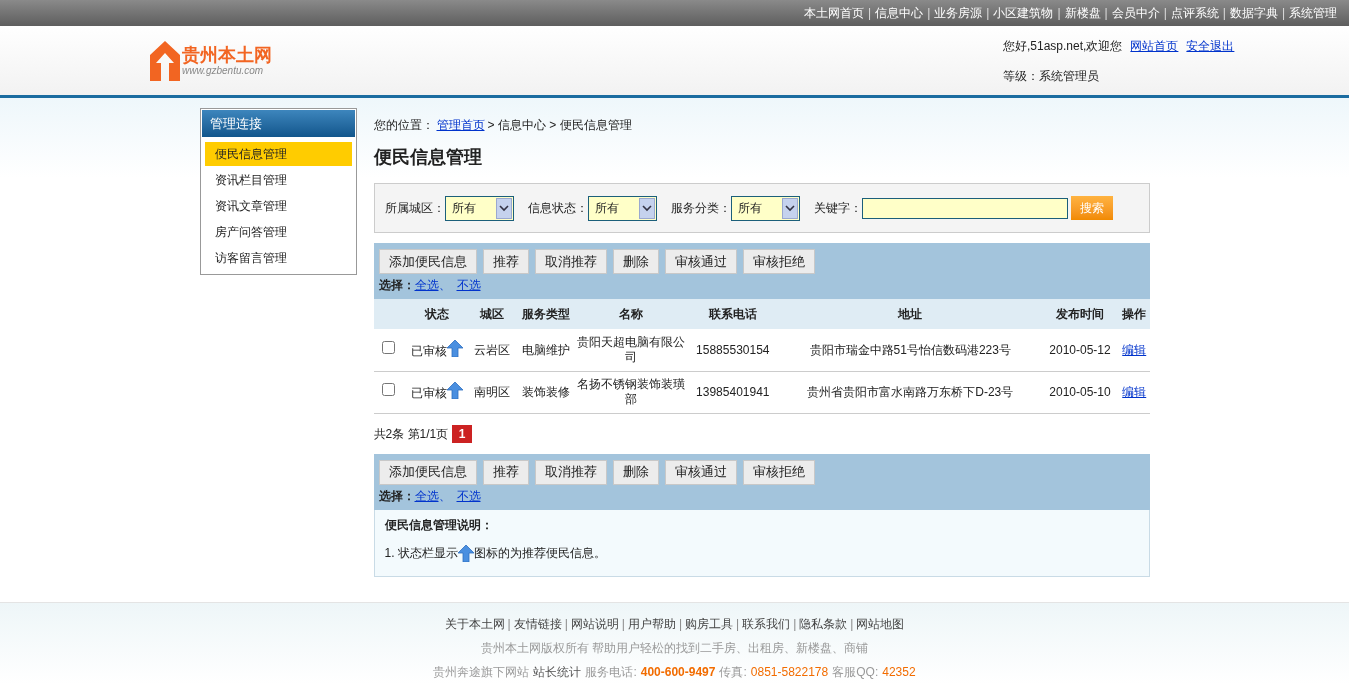  I want to click on top-nav-link: 业务房源, so click(958, 13).